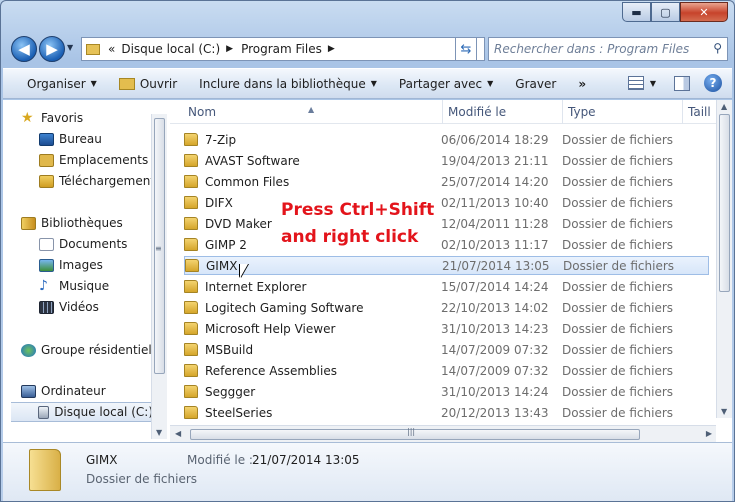 This screenshot has width=735, height=502. What do you see at coordinates (70, 139) in the screenshot?
I see `nav-desktop: Bureau` at bounding box center [70, 139].